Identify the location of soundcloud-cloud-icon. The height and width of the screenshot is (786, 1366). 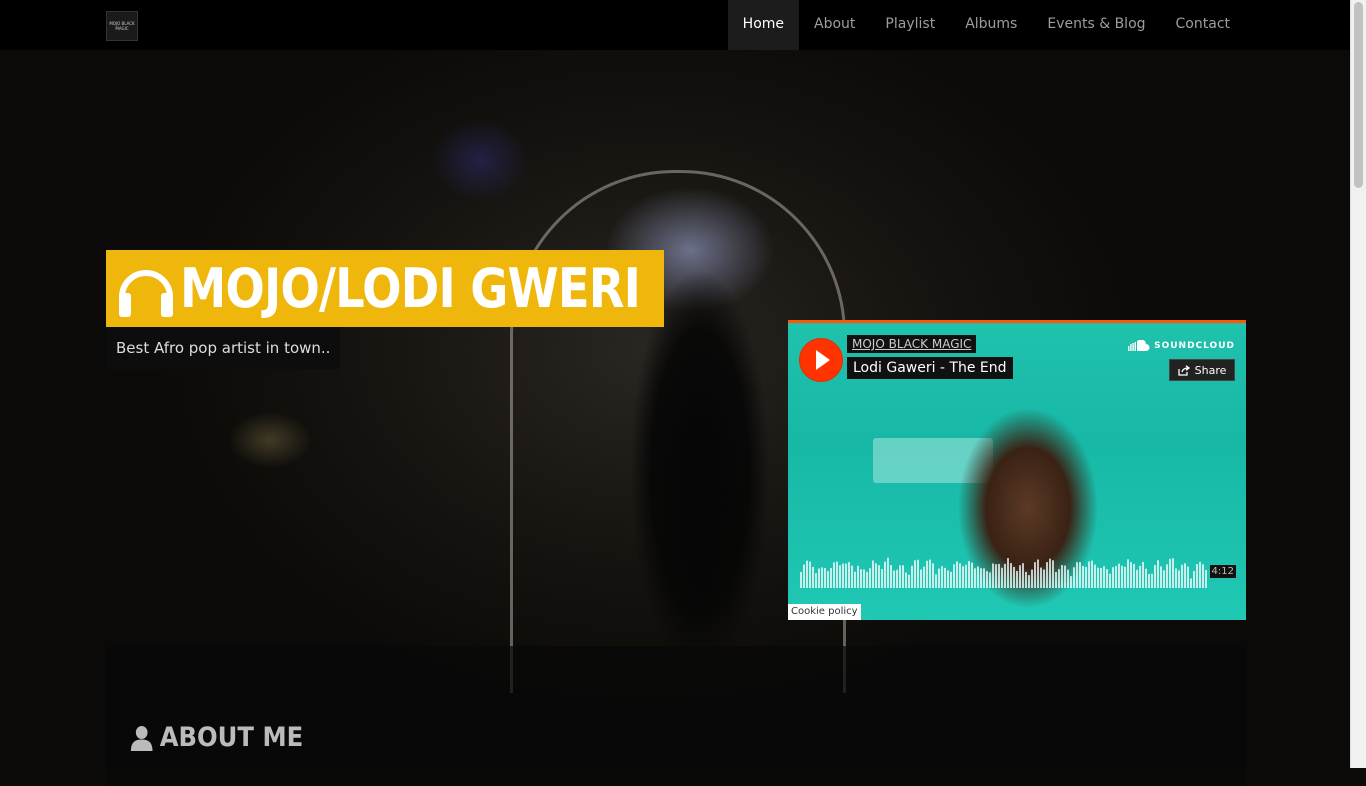
(1139, 345).